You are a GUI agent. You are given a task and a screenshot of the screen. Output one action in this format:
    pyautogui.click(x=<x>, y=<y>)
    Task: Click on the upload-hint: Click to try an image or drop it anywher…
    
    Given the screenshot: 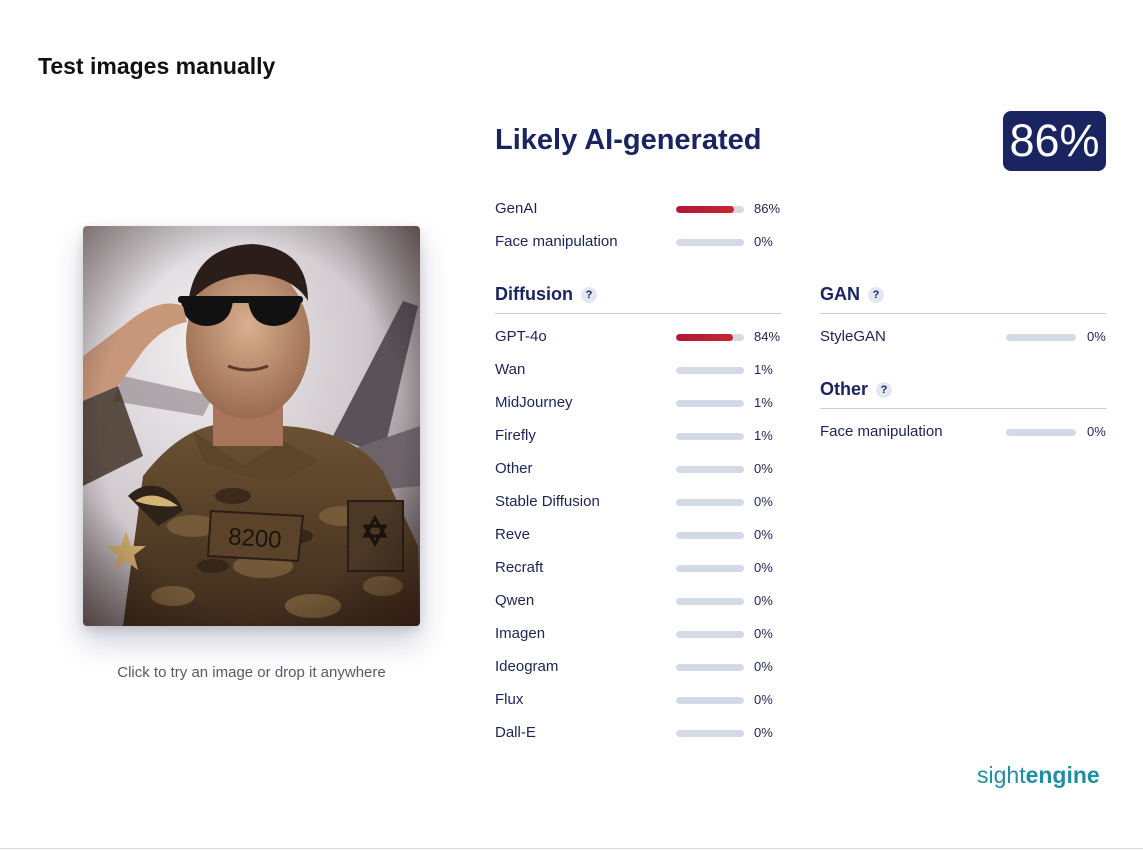 What is the action you would take?
    pyautogui.click(x=251, y=672)
    